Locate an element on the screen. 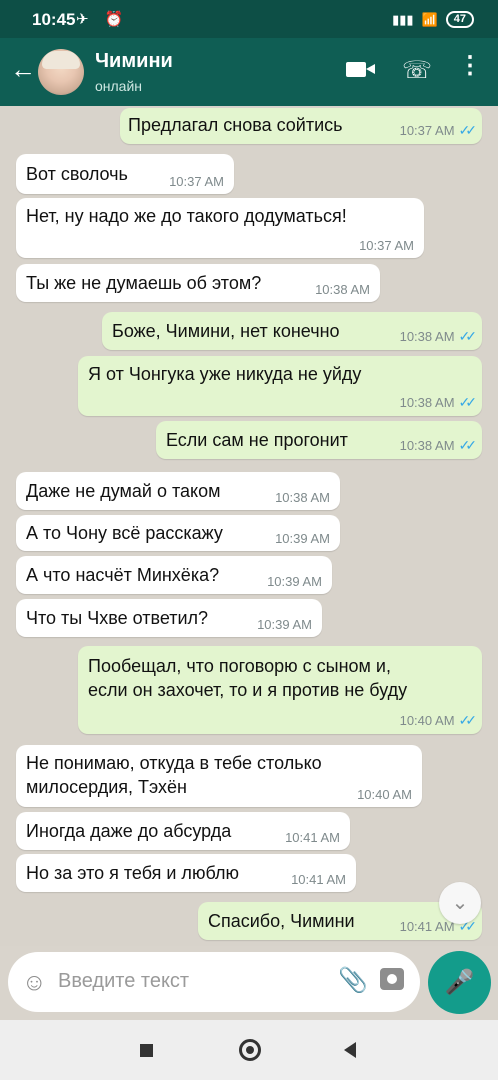  message-bubble: А то Чону всё расскажу 10:39 AM is located at coordinates (178, 533).